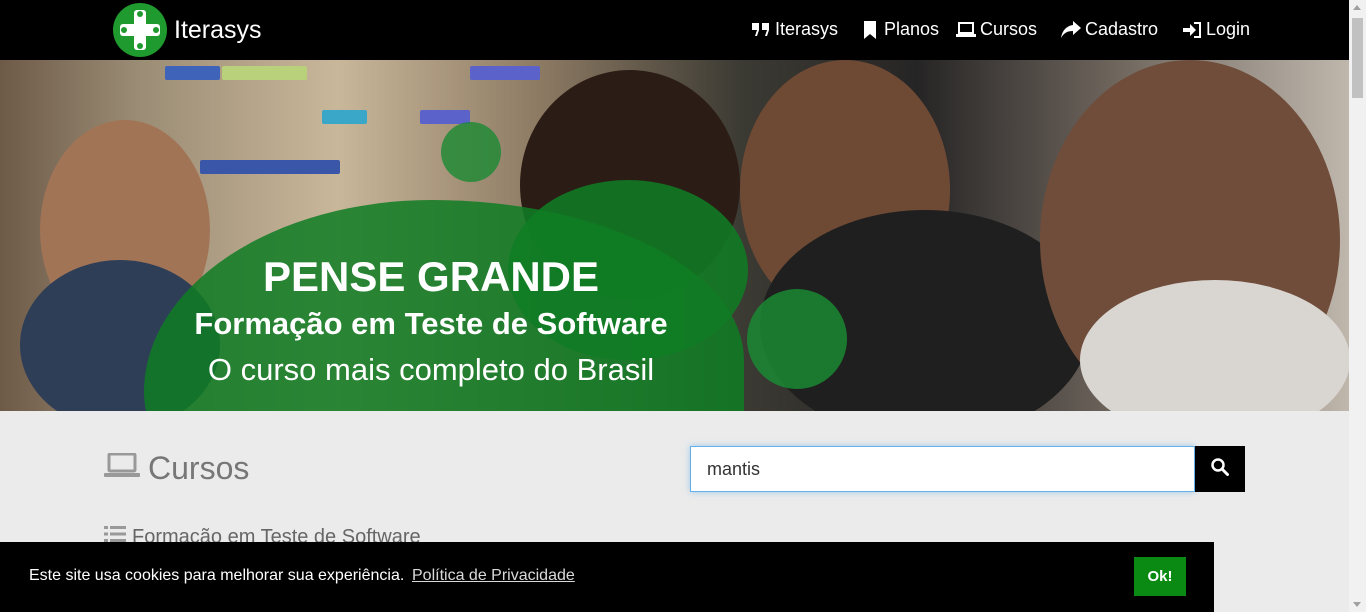 The image size is (1366, 612). What do you see at coordinates (1009, 29) in the screenshot?
I see `nav-item-label: Cursos` at bounding box center [1009, 29].